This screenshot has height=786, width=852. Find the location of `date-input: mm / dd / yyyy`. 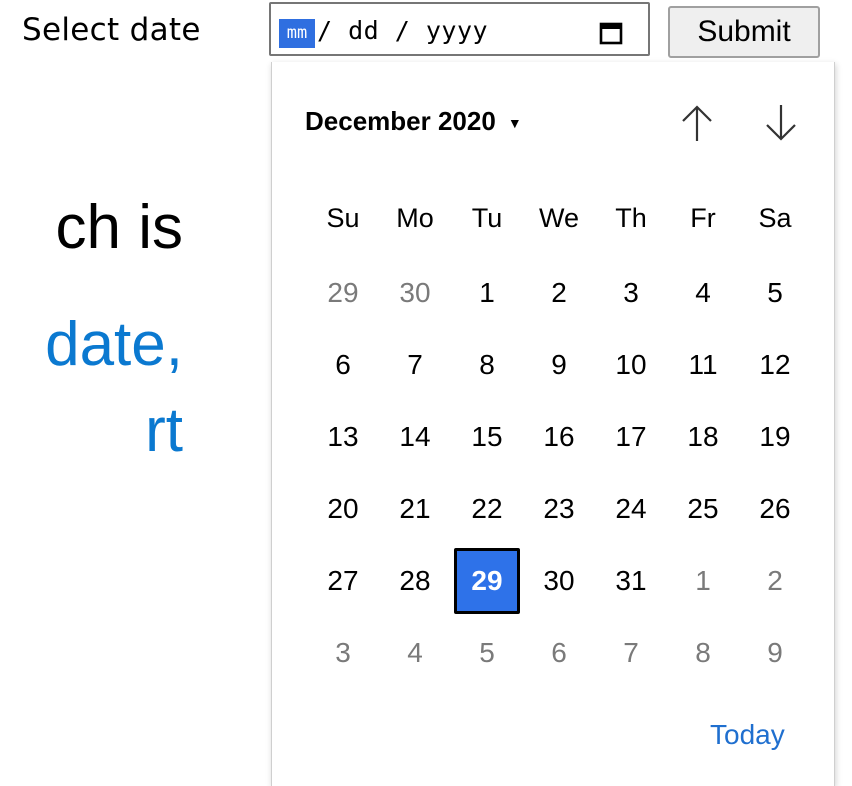

date-input: mm / dd / yyyy is located at coordinates (459, 29).